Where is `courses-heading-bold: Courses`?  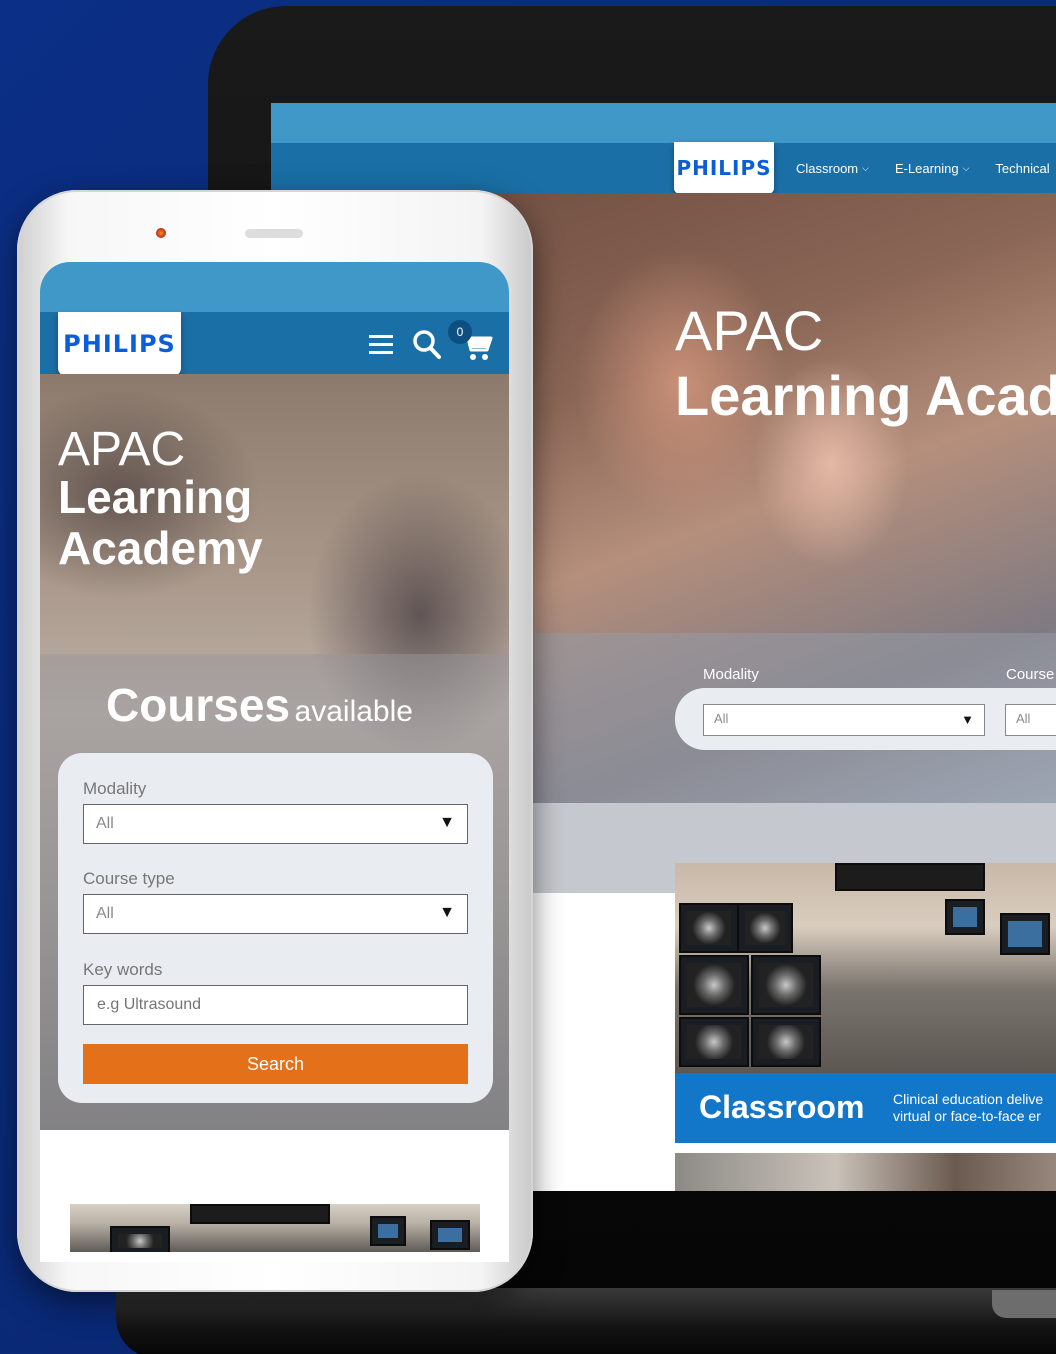 courses-heading-bold: Courses is located at coordinates (198, 705).